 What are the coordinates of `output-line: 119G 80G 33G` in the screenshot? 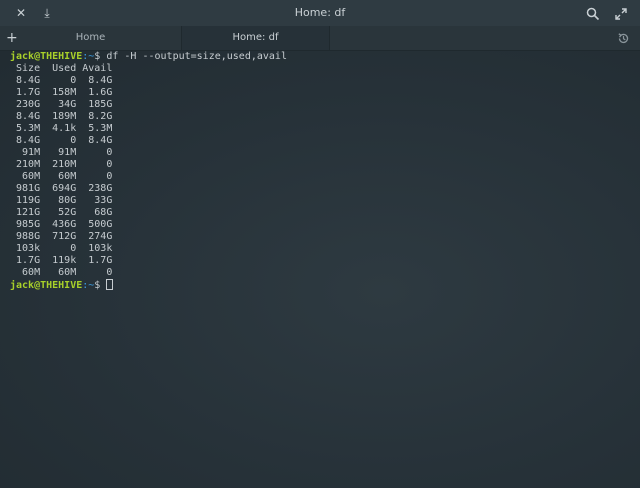 It's located at (61, 200).